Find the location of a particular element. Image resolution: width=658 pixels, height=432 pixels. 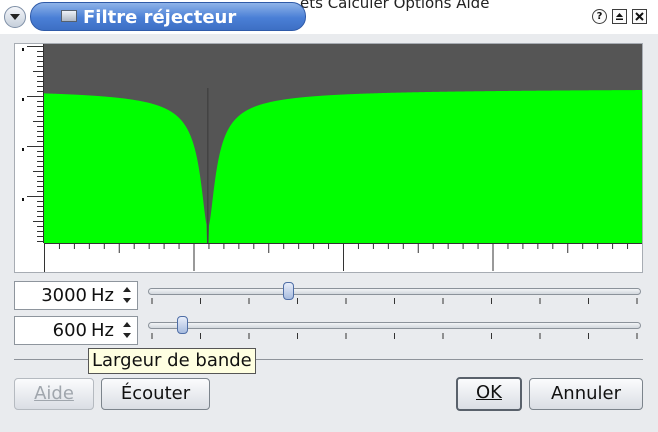

frequency-spinbox: 3000 Hz is located at coordinates (76, 295).